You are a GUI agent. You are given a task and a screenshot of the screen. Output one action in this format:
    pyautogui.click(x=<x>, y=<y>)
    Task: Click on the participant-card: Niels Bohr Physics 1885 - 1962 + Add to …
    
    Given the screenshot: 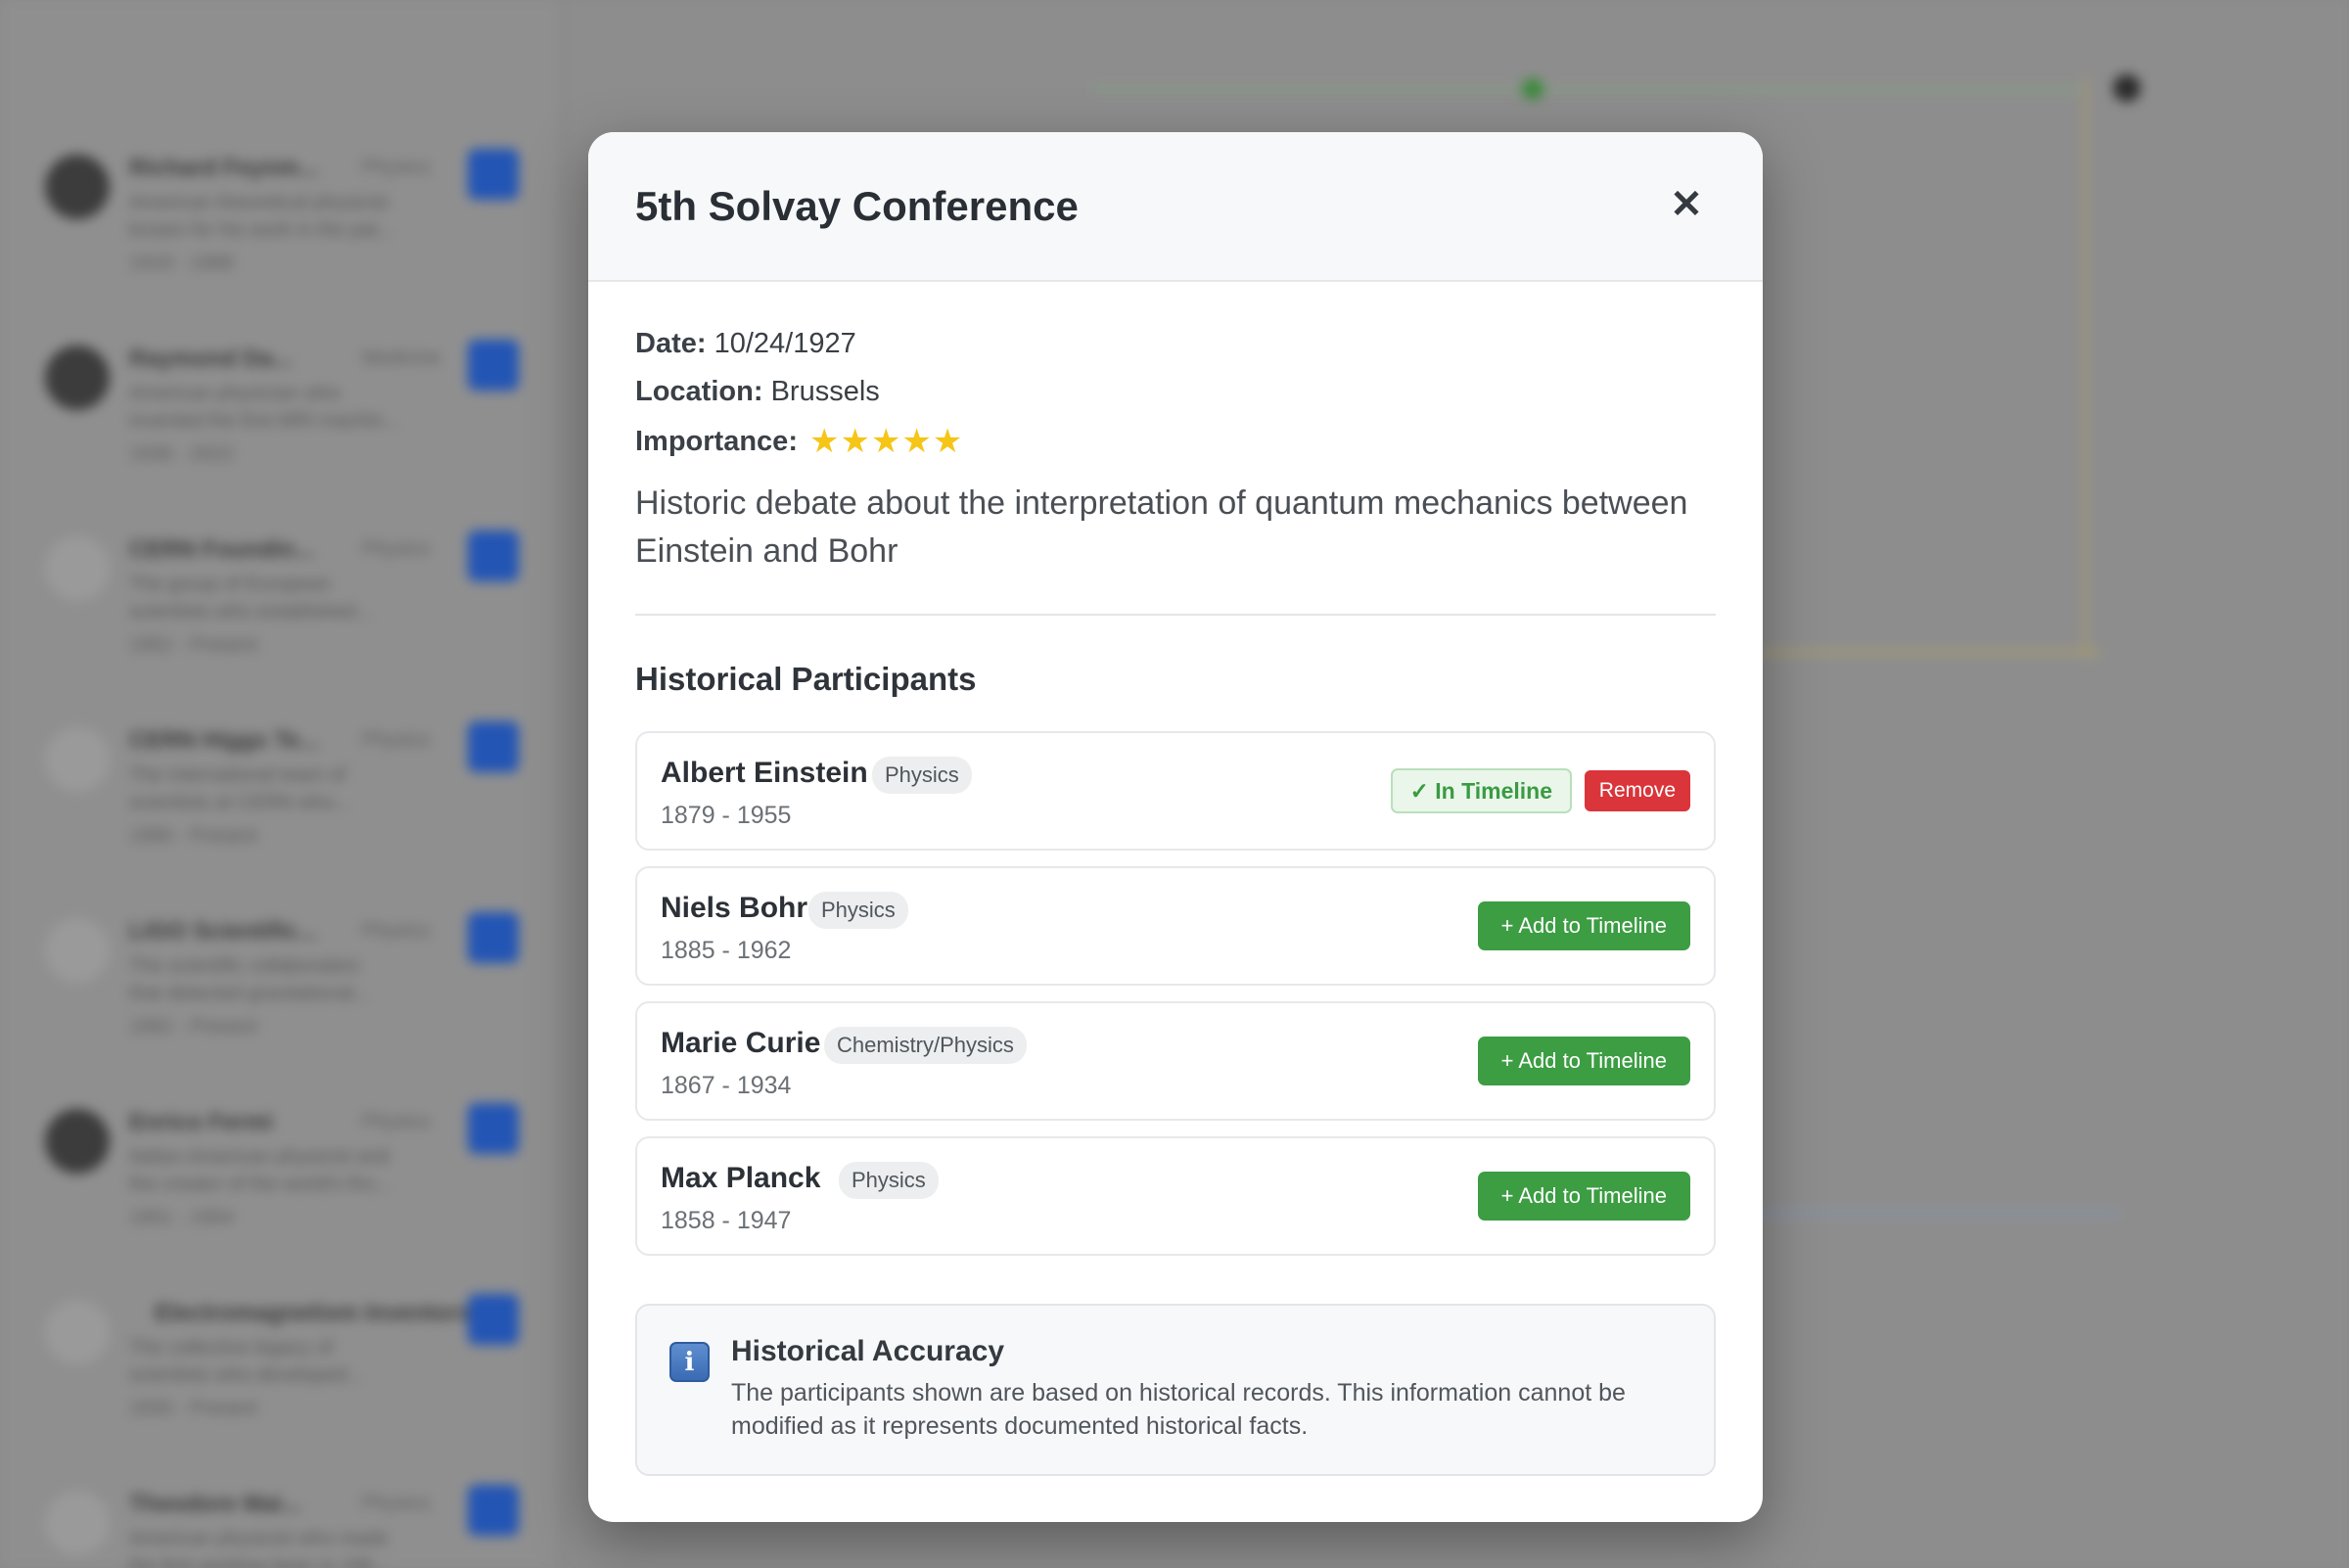 What is the action you would take?
    pyautogui.click(x=1175, y=926)
    